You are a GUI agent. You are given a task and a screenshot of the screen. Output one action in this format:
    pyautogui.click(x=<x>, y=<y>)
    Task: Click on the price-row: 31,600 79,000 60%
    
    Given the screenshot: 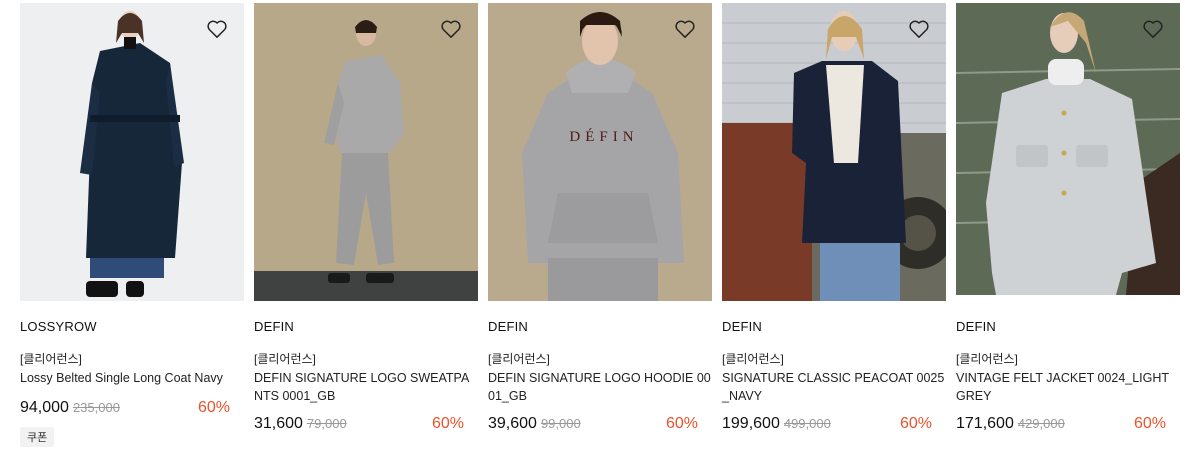 What is the action you would take?
    pyautogui.click(x=366, y=424)
    